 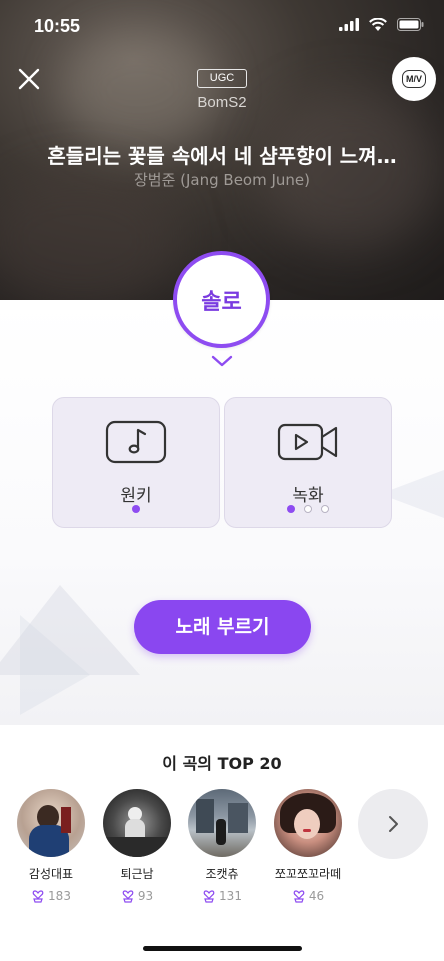 What do you see at coordinates (136, 442) in the screenshot?
I see `music-note-icon` at bounding box center [136, 442].